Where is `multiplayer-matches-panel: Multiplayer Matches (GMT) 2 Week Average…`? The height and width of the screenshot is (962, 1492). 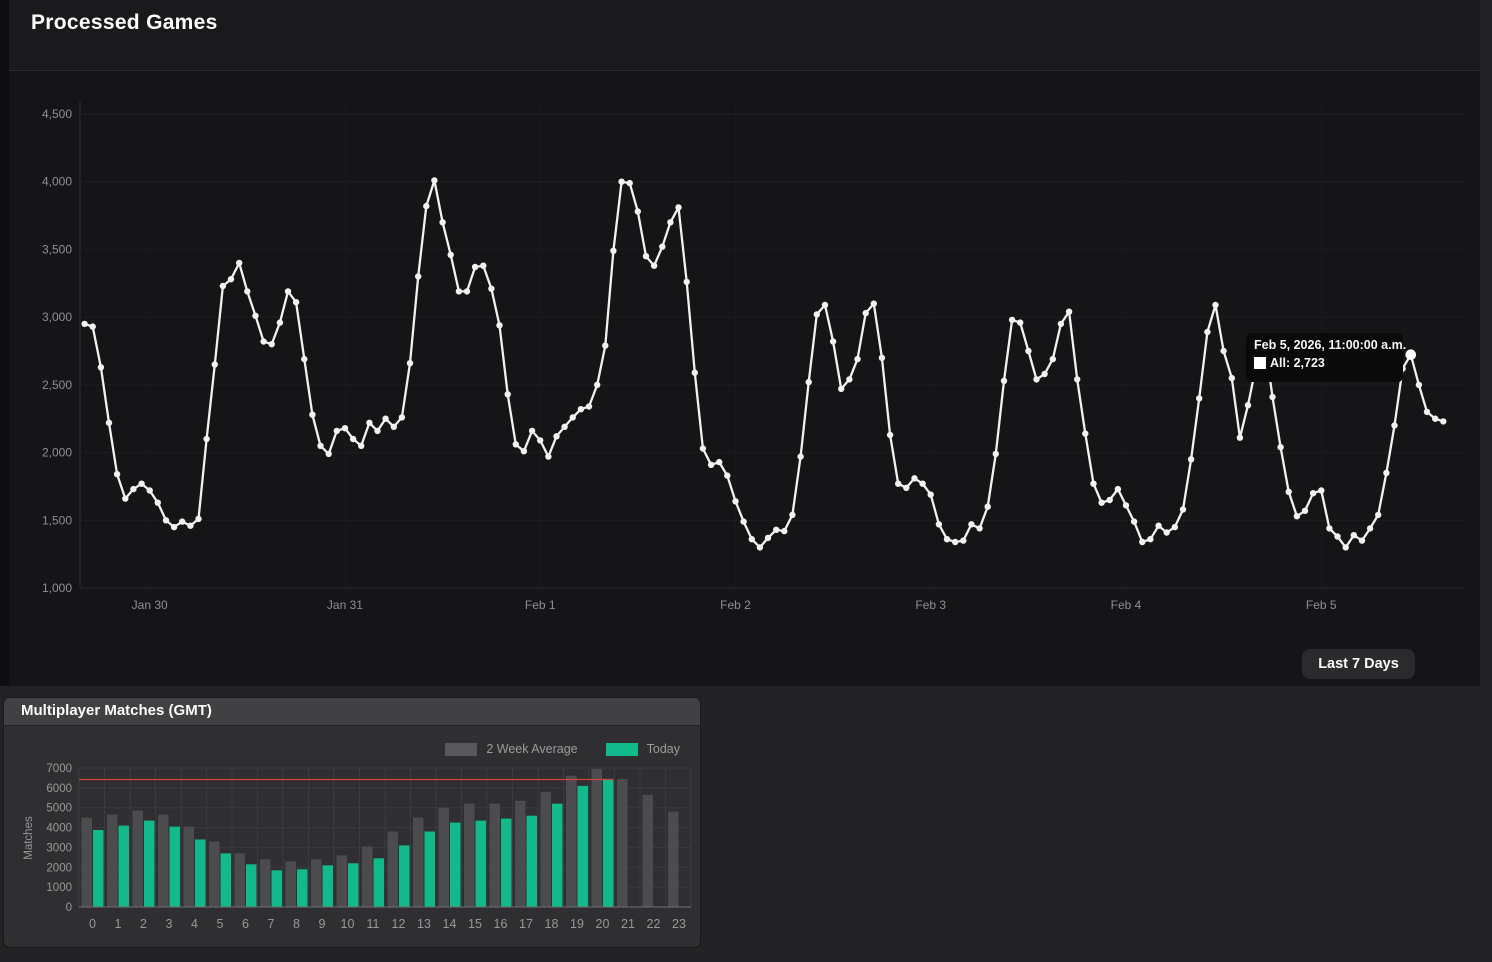 multiplayer-matches-panel: Multiplayer Matches (GMT) 2 Week Average… is located at coordinates (352, 822).